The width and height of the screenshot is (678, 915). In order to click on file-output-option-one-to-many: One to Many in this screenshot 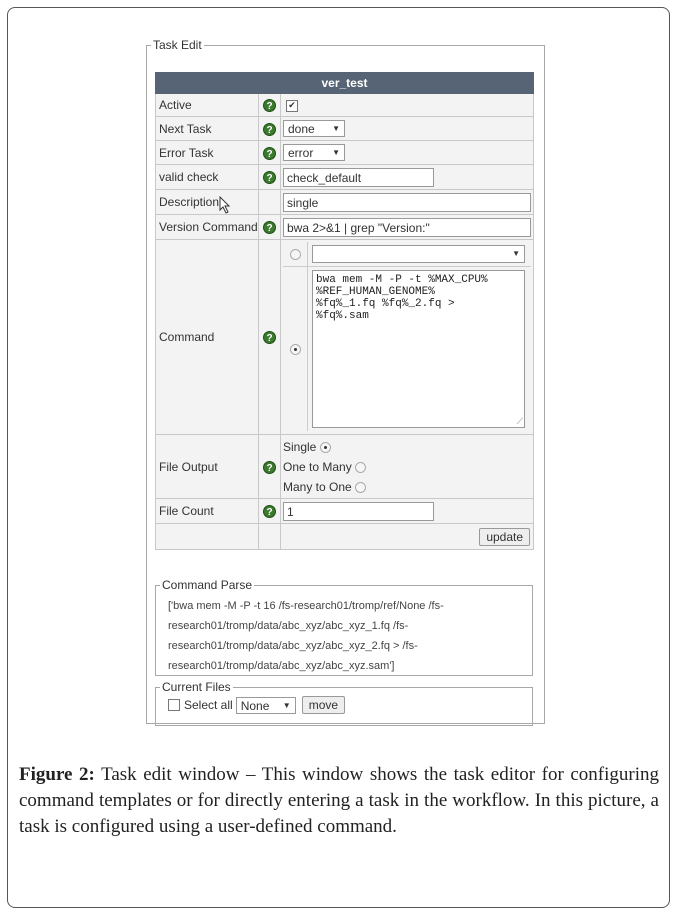, I will do `click(408, 467)`.